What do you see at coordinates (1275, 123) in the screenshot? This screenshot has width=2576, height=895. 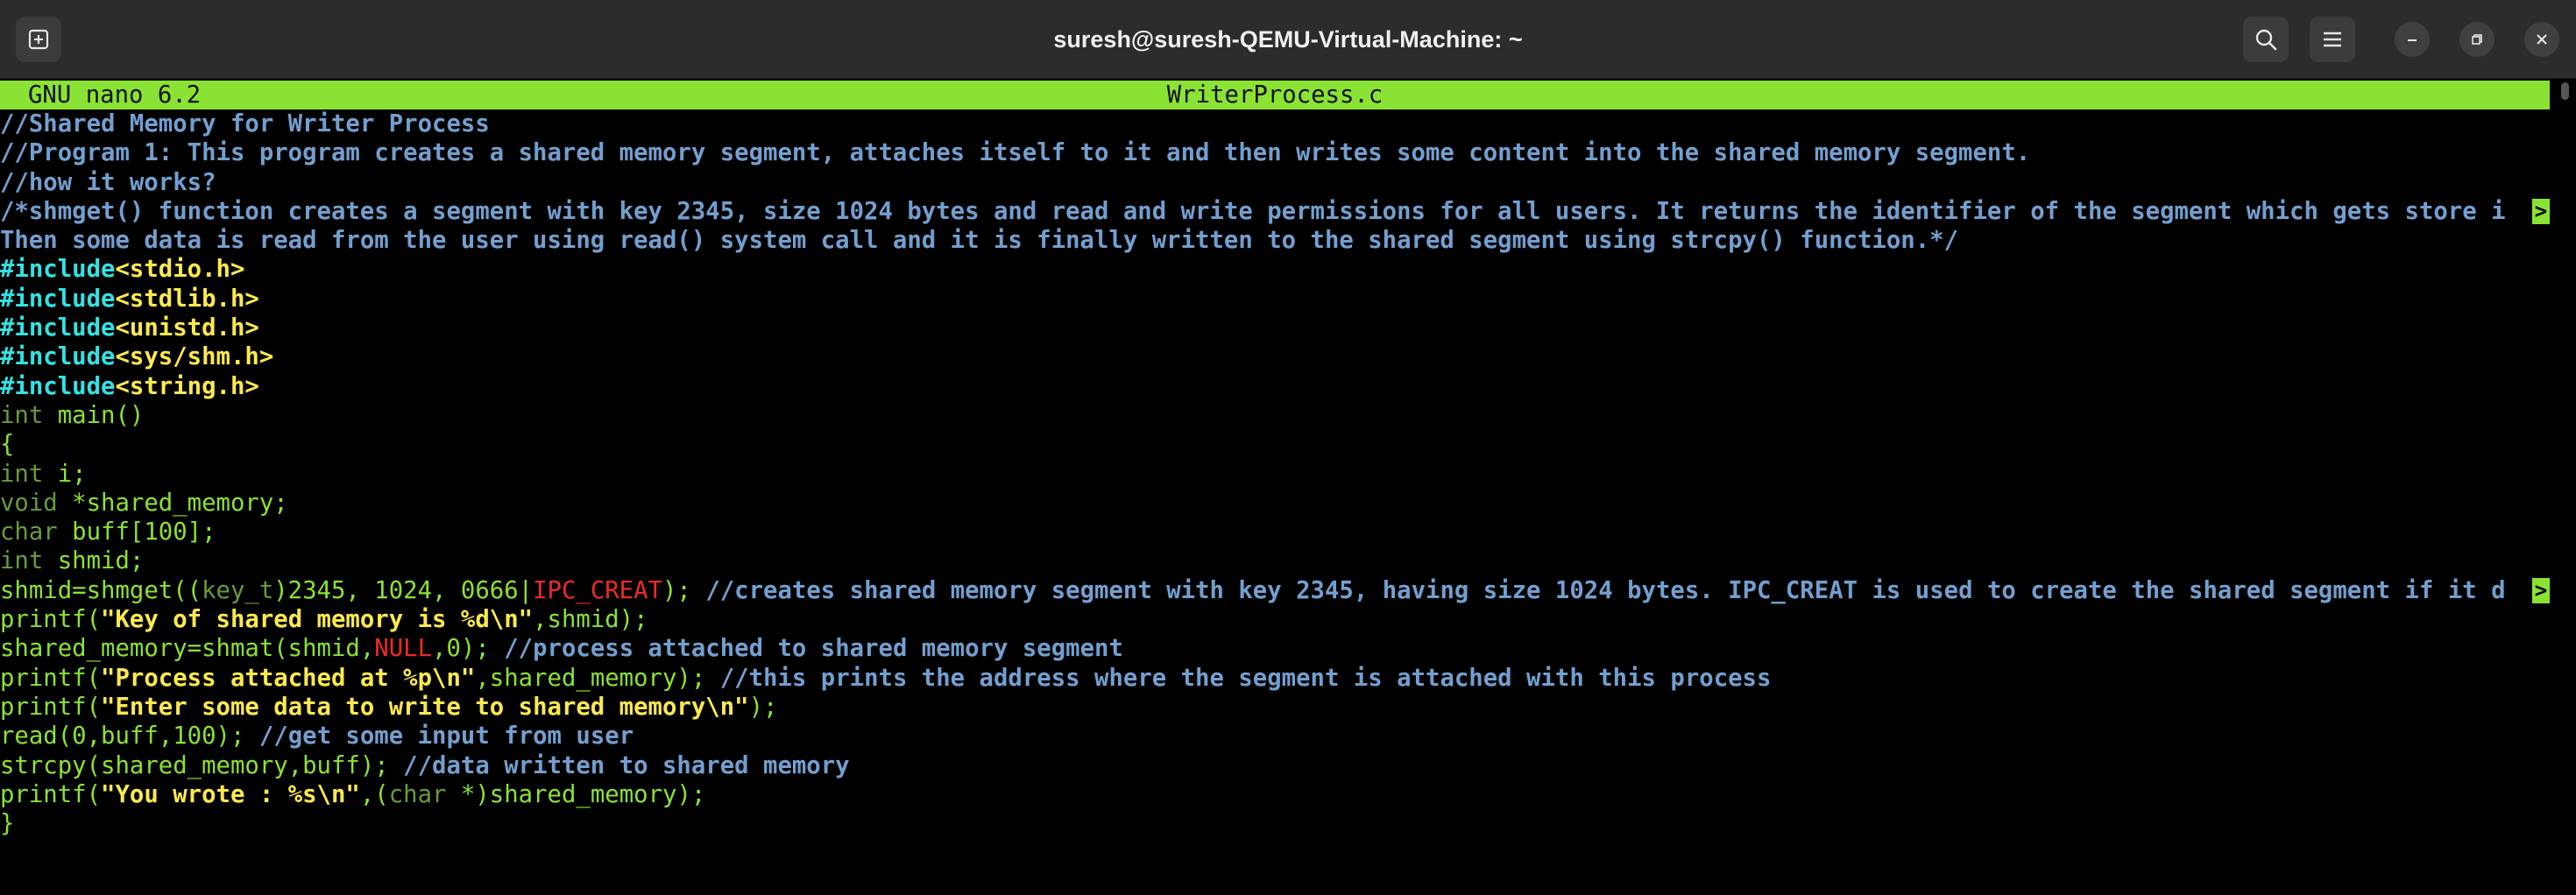 I see `code-line: //Shared Memory for Writer Process` at bounding box center [1275, 123].